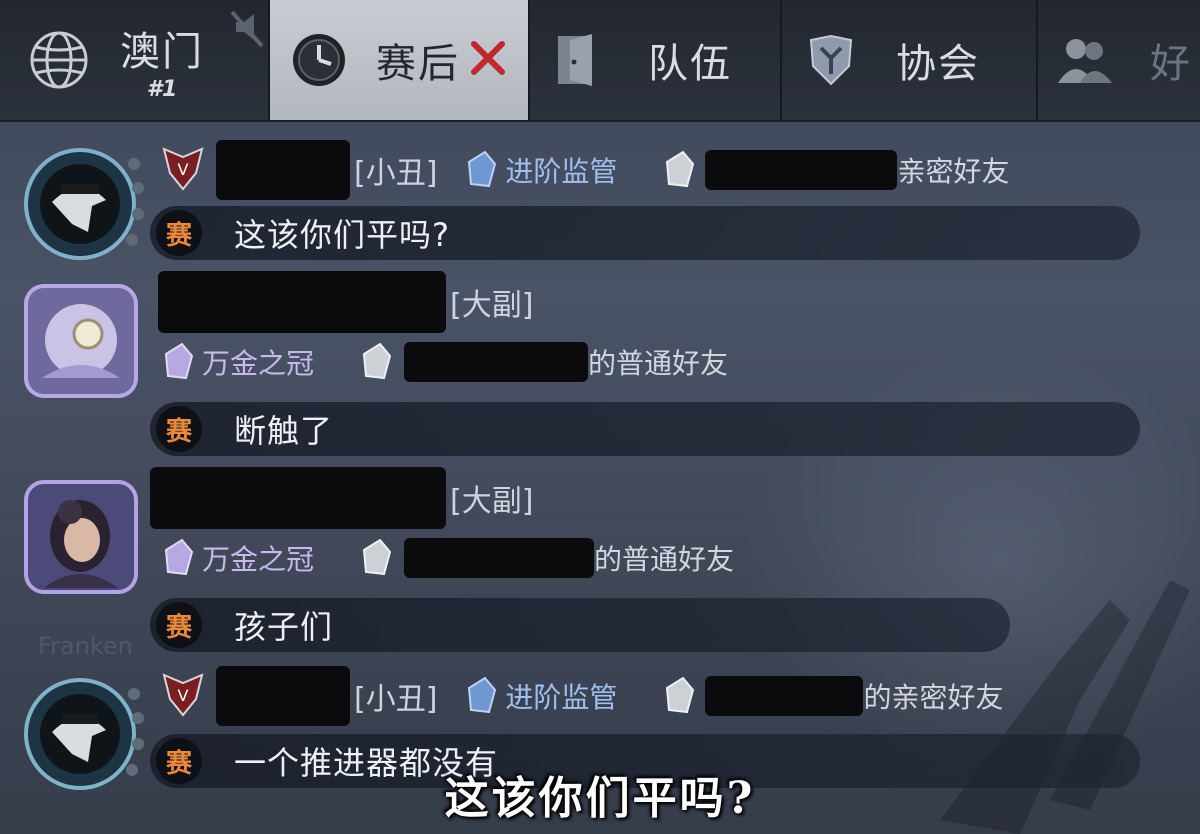 The width and height of the screenshot is (1200, 834). What do you see at coordinates (319, 60) in the screenshot?
I see `clock-icon` at bounding box center [319, 60].